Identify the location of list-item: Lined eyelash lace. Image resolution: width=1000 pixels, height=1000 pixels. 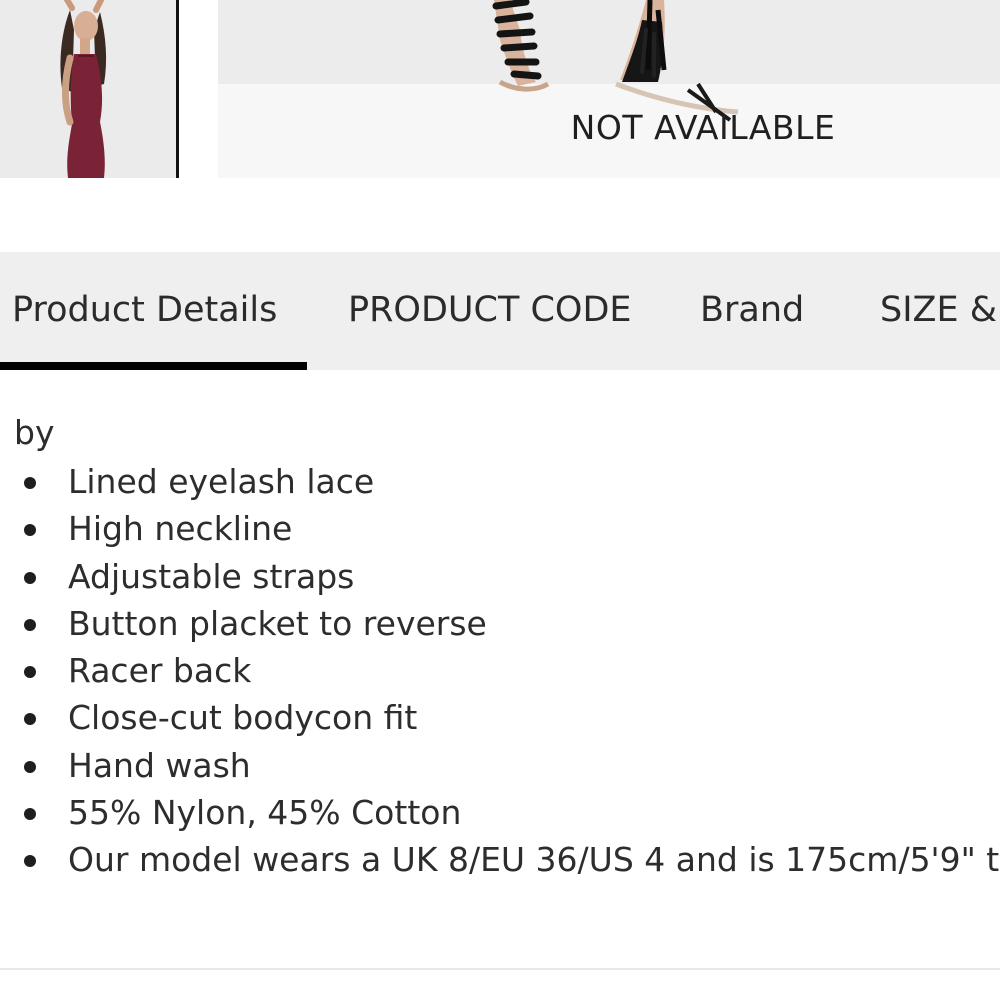
(500, 481).